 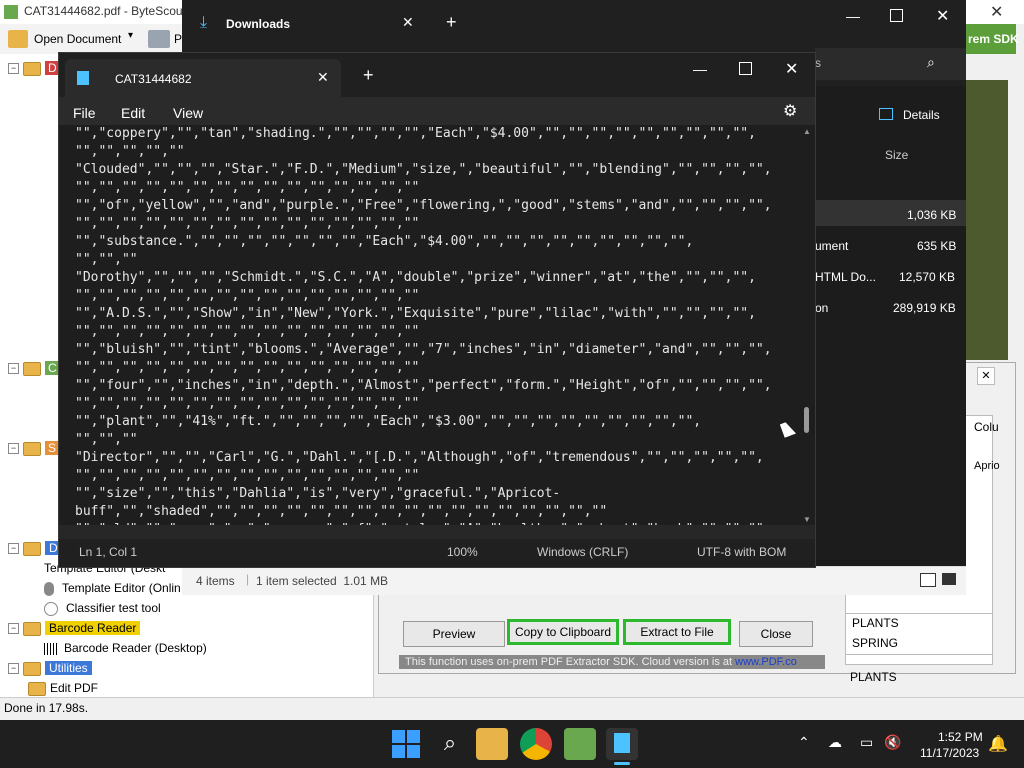 What do you see at coordinates (807, 519) in the screenshot?
I see `scroll-down-icon: ▼` at bounding box center [807, 519].